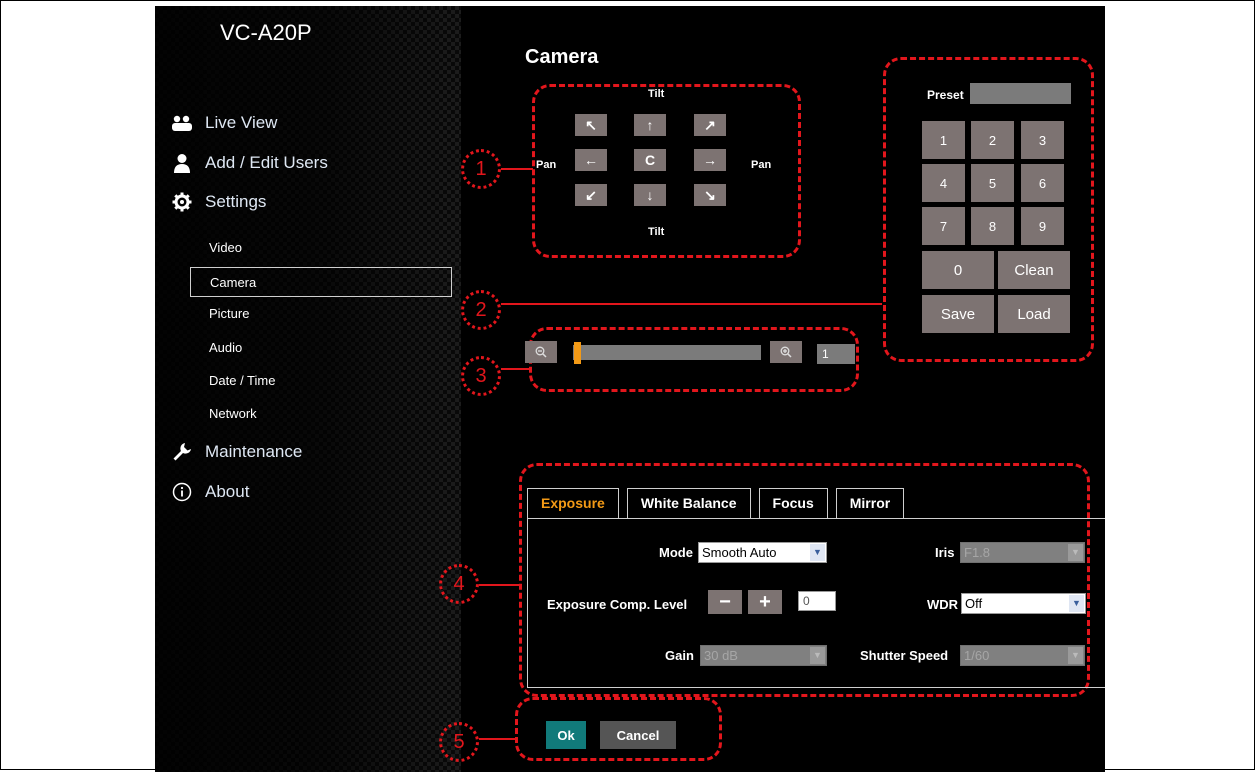 This screenshot has width=1257, height=772. Describe the element at coordinates (459, 742) in the screenshot. I see `callout-number-5: 5` at that location.